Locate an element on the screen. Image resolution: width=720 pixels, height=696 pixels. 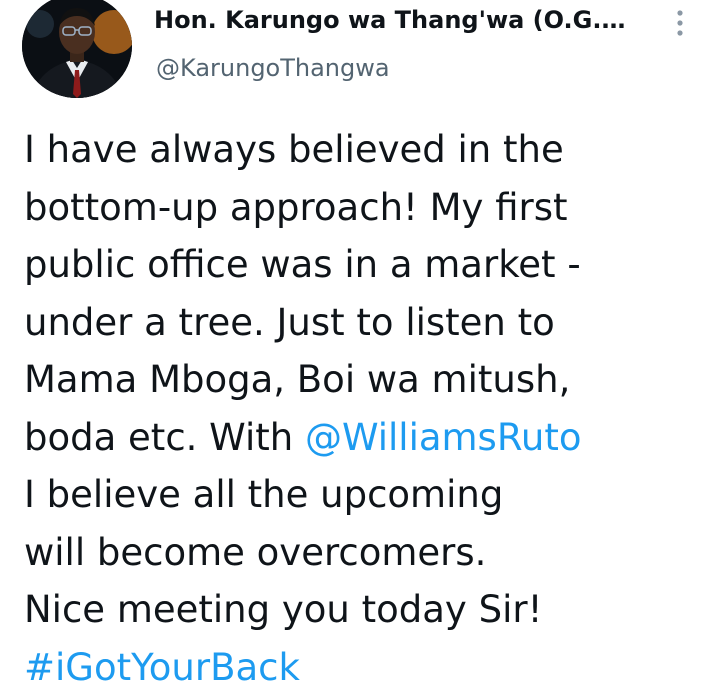
tweet-line: will become overcomers. is located at coordinates (364, 553).